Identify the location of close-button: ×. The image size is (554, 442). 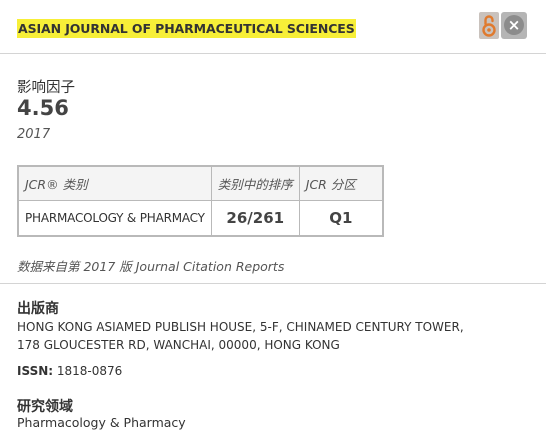
(514, 25).